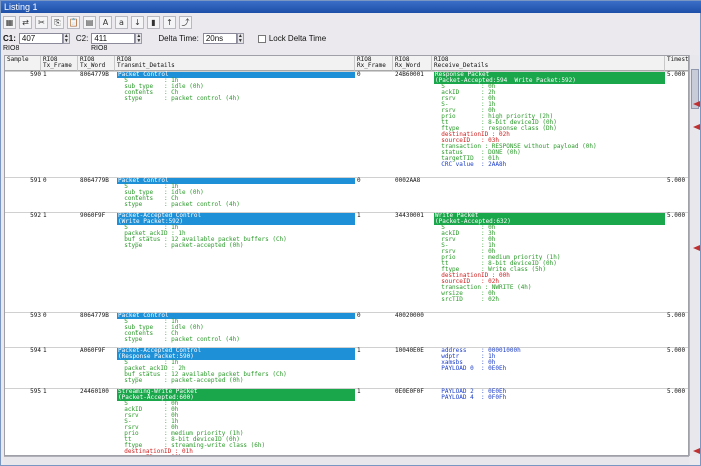 This screenshot has height=466, width=701. I want to click on column-header: RIO8 Transmit_Details, so click(235, 63).